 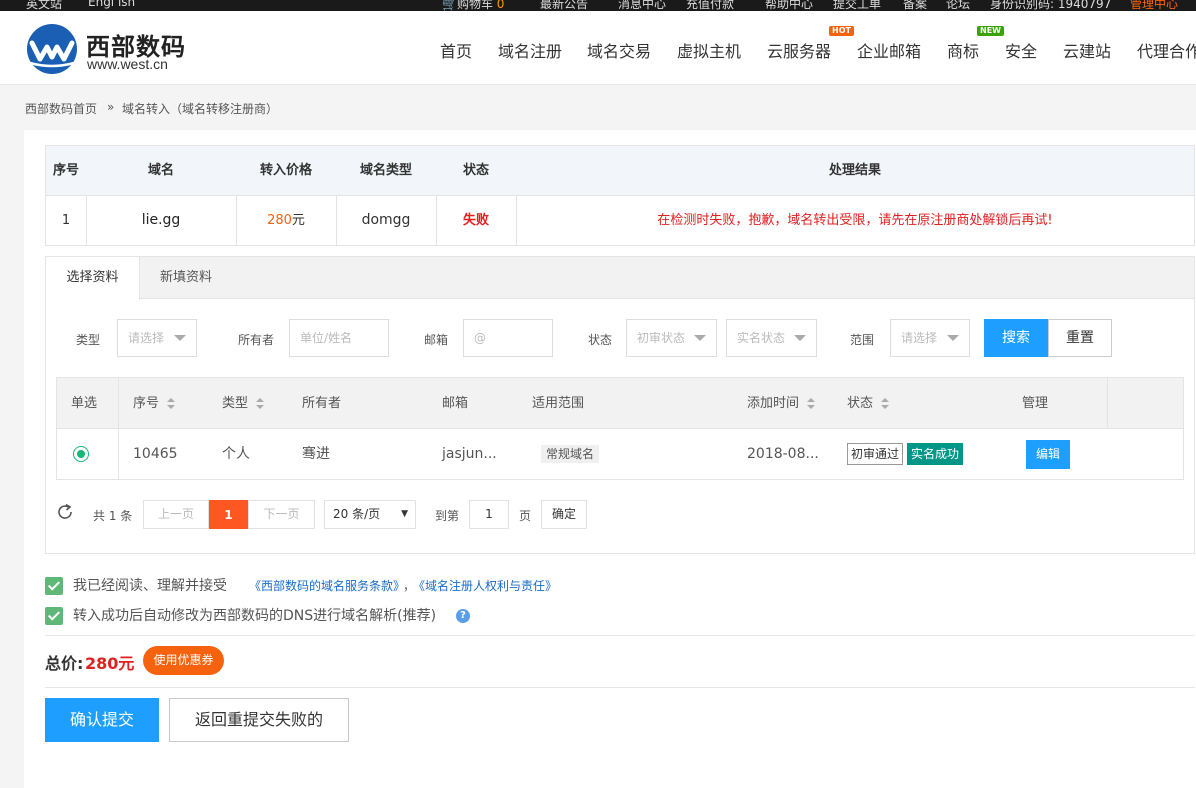 What do you see at coordinates (1035, 403) in the screenshot?
I see `grid-col-manage: 管理` at bounding box center [1035, 403].